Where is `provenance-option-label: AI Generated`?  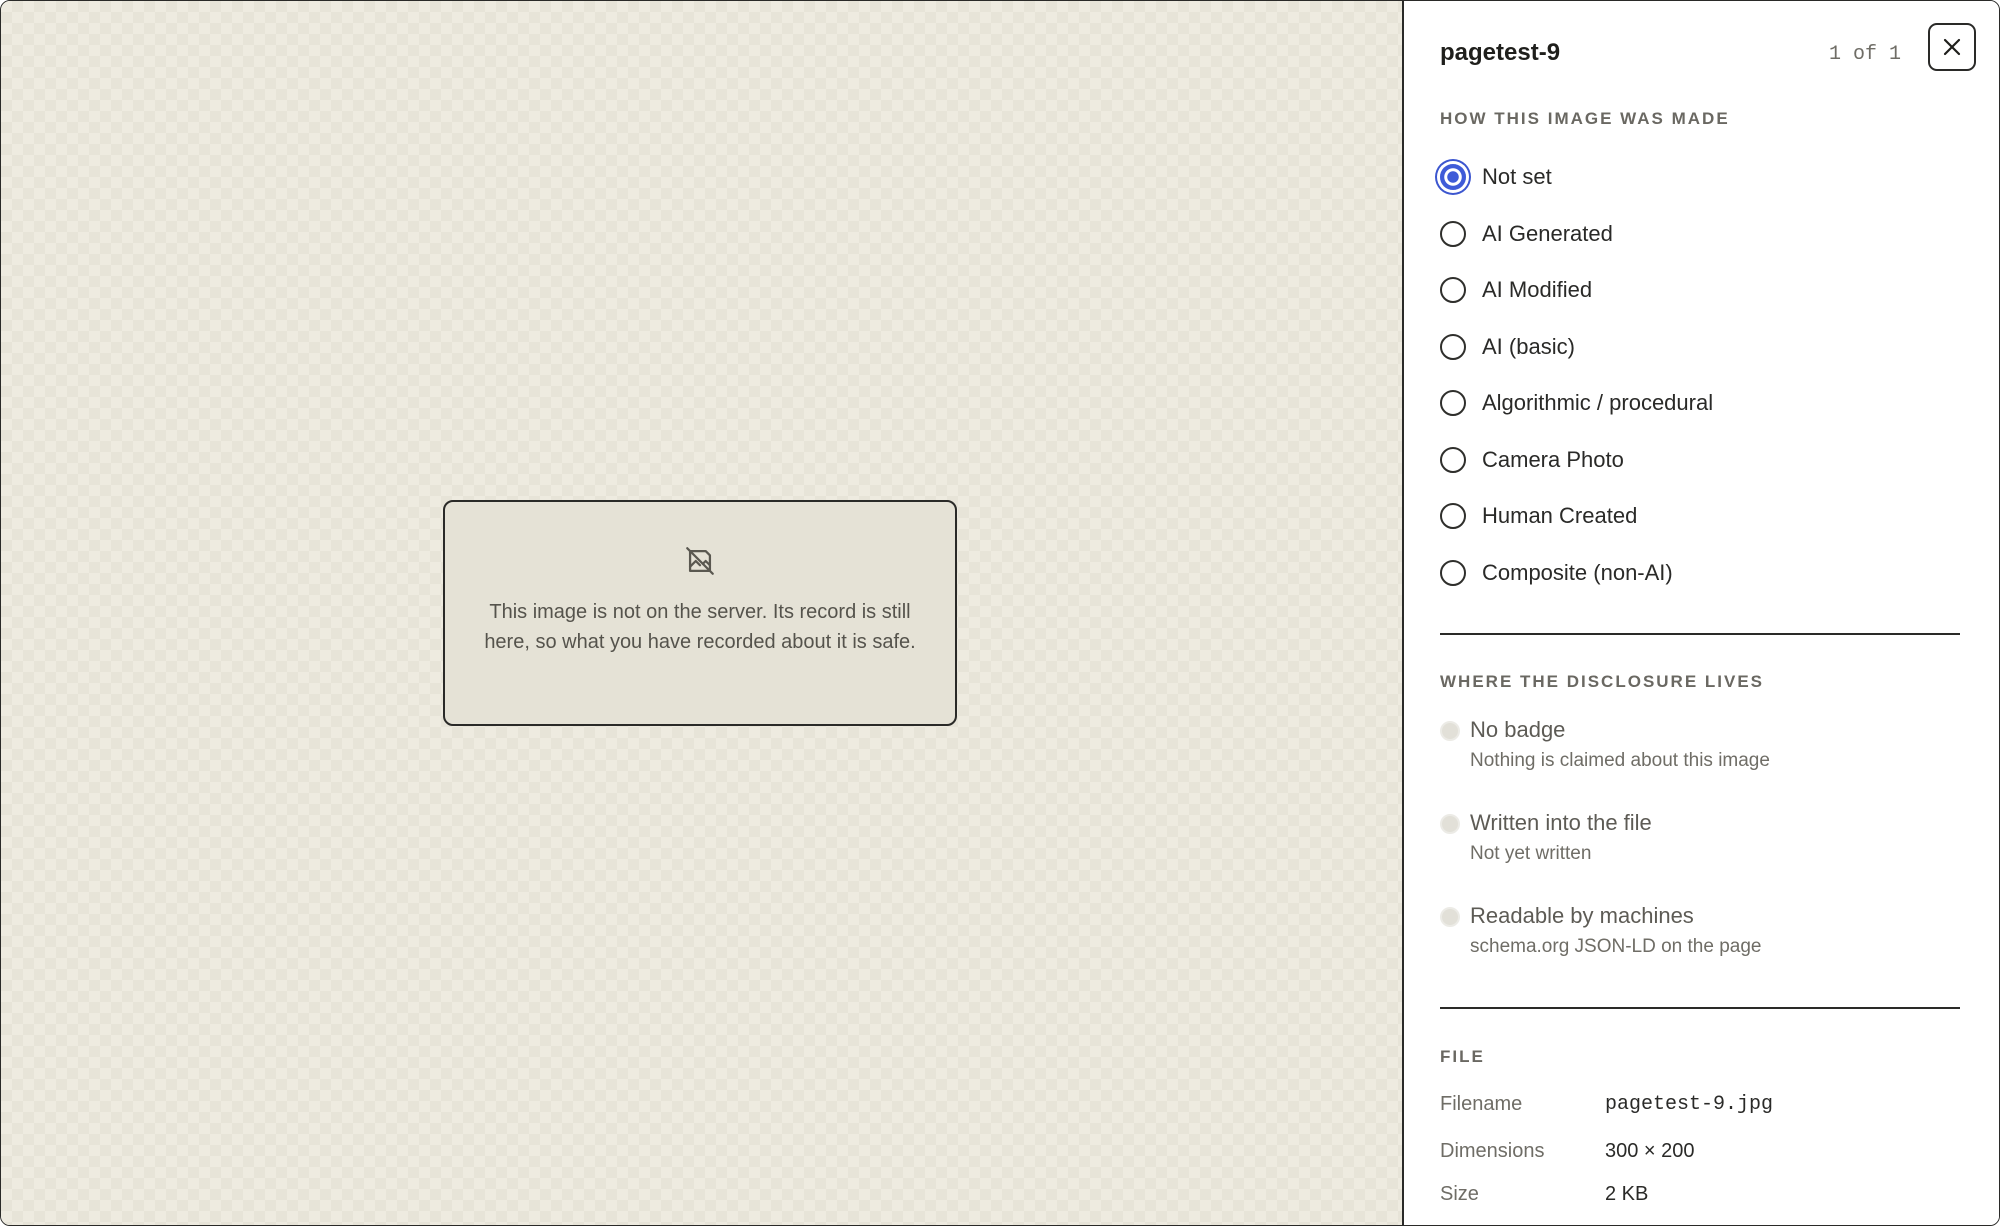
provenance-option-label: AI Generated is located at coordinates (1547, 233).